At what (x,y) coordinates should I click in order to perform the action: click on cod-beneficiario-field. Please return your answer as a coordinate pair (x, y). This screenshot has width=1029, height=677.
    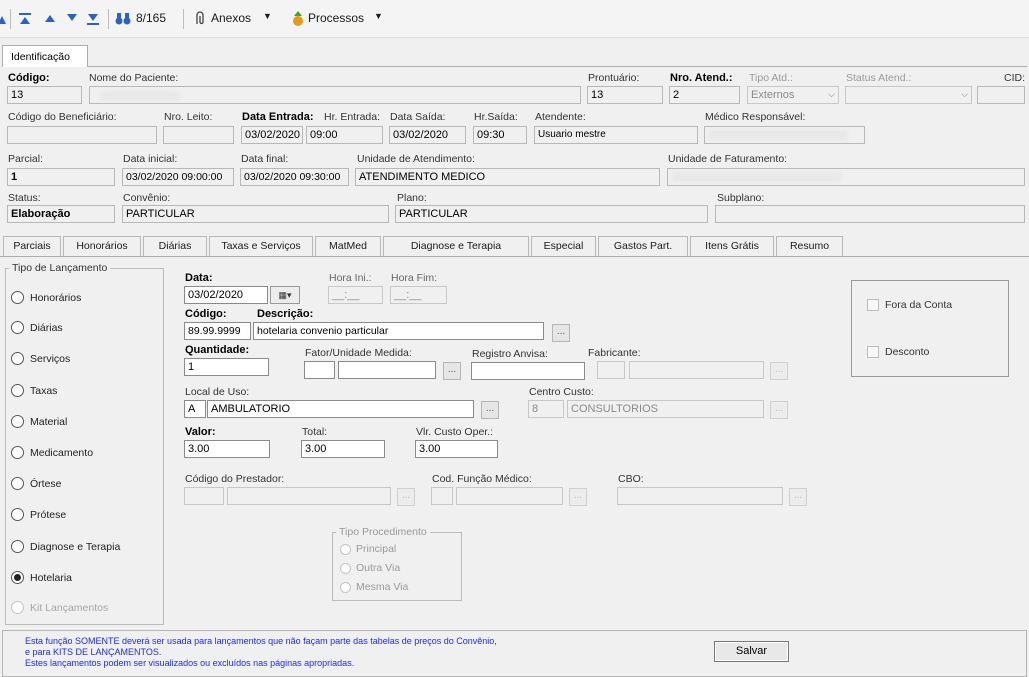
    Looking at the image, I should click on (82, 135).